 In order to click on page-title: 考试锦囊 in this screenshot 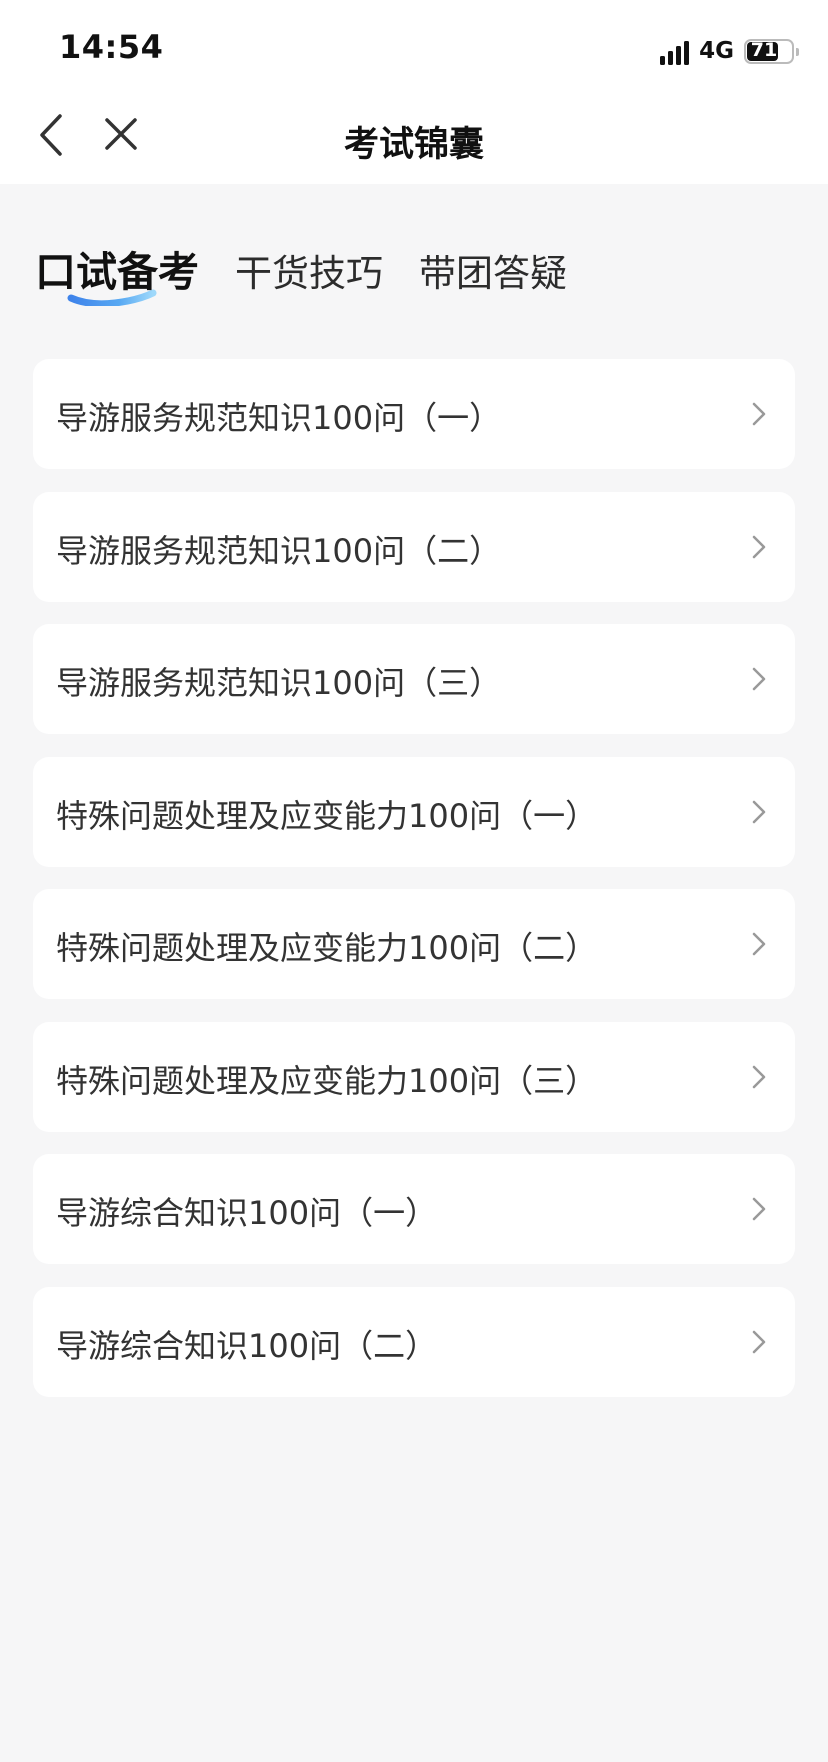, I will do `click(413, 145)`.